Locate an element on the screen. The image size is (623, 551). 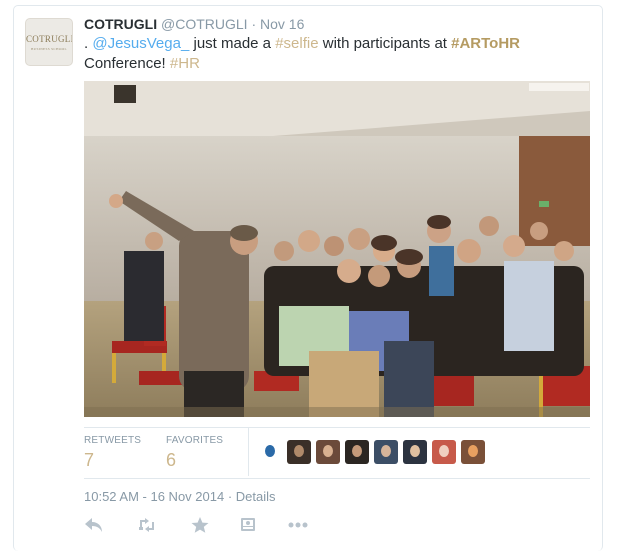
tweet-stats: RETWEETS 7 FAVORITES 6 is located at coordinates (337, 453).